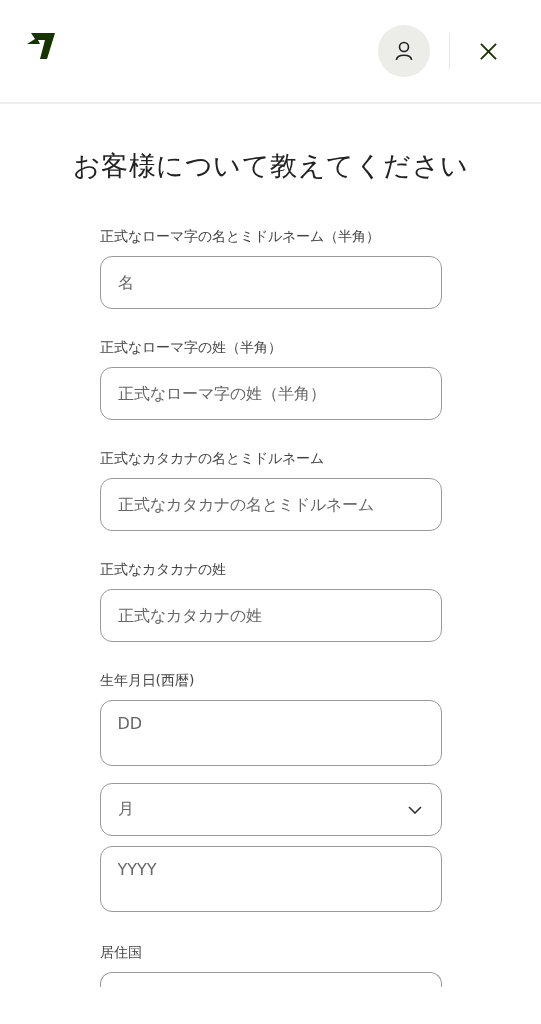 This screenshot has height=1024, width=541. What do you see at coordinates (270, 979) in the screenshot?
I see `country-dropdown` at bounding box center [270, 979].